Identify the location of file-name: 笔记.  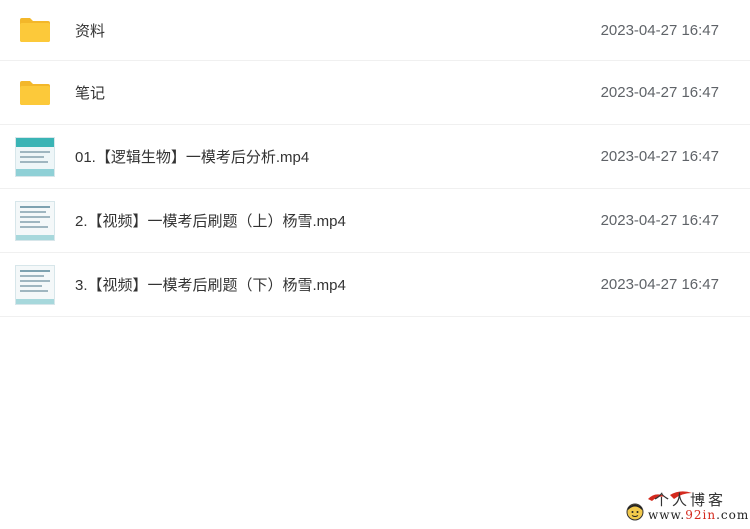
(90, 92).